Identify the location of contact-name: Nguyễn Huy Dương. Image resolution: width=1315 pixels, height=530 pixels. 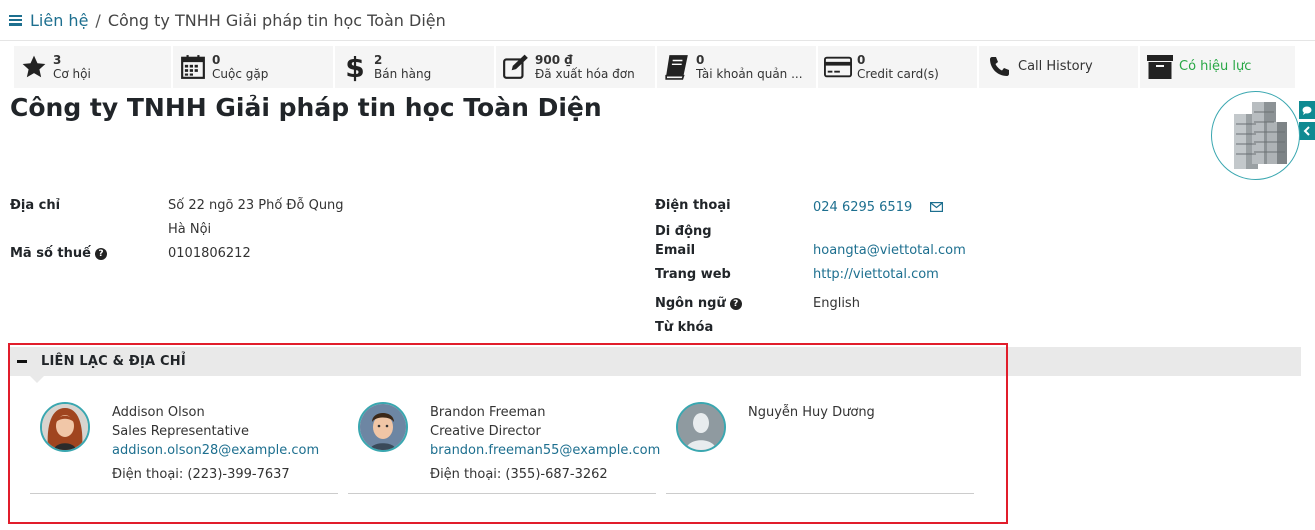
(811, 412).